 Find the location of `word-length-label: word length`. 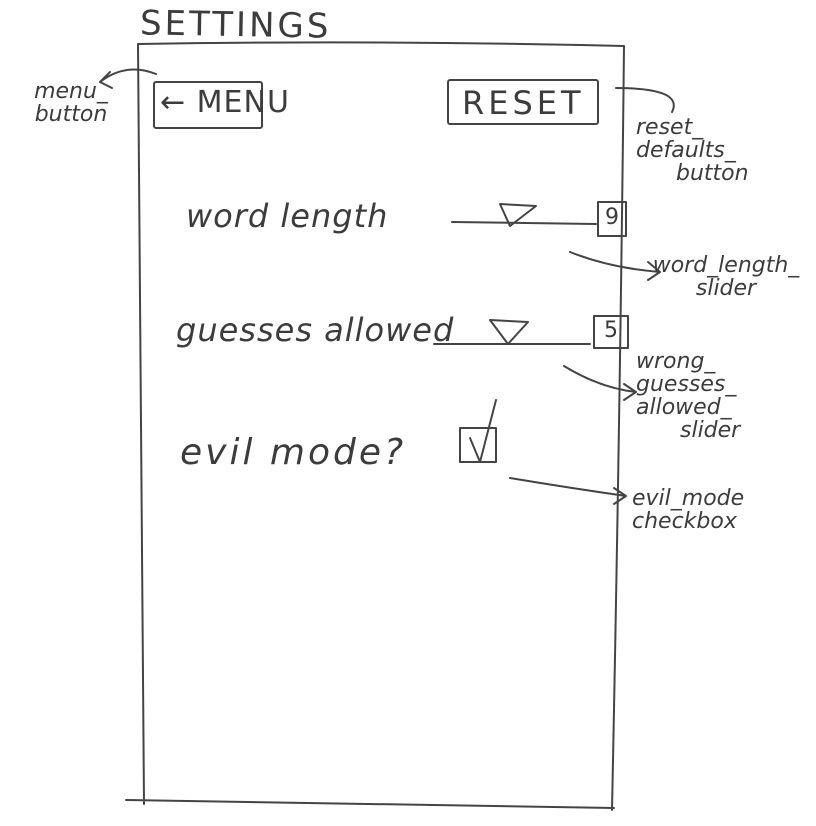

word-length-label: word length is located at coordinates (287, 216).